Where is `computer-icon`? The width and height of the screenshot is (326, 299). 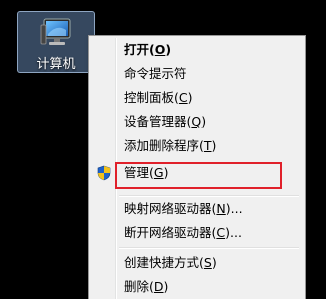
computer-icon is located at coordinates (55, 31).